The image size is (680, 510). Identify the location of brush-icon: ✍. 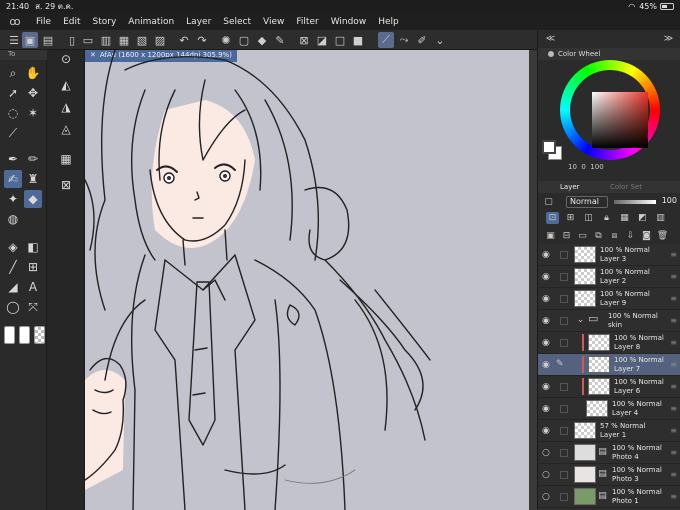
(13, 179).